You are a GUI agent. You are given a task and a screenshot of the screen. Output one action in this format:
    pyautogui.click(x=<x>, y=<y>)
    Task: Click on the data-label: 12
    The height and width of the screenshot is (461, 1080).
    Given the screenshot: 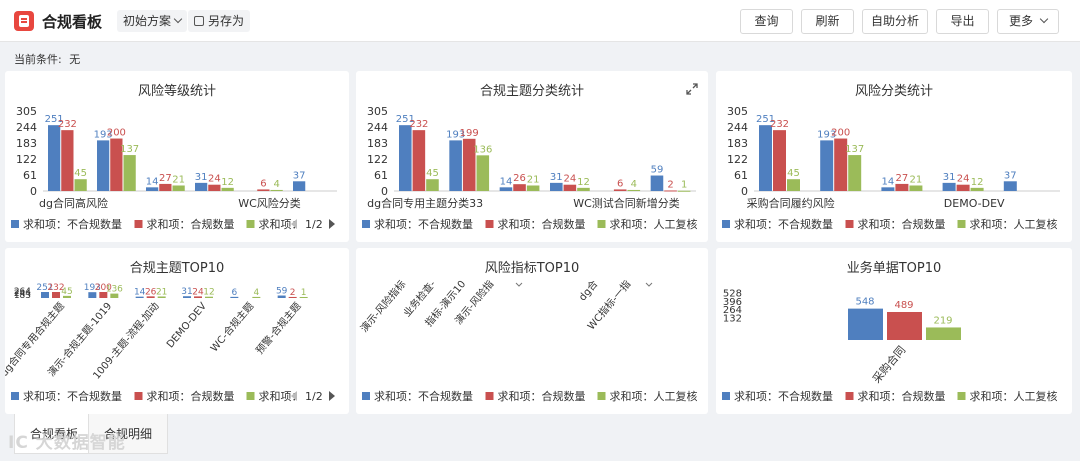 What is the action you would take?
    pyautogui.click(x=977, y=182)
    